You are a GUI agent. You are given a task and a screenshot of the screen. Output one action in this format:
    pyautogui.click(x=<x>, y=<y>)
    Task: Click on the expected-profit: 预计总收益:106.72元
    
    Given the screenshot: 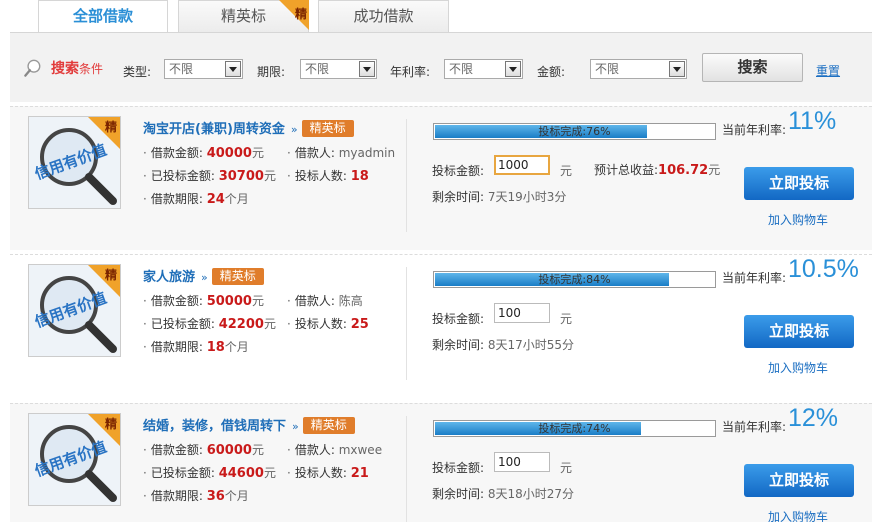 What is the action you would take?
    pyautogui.click(x=657, y=170)
    